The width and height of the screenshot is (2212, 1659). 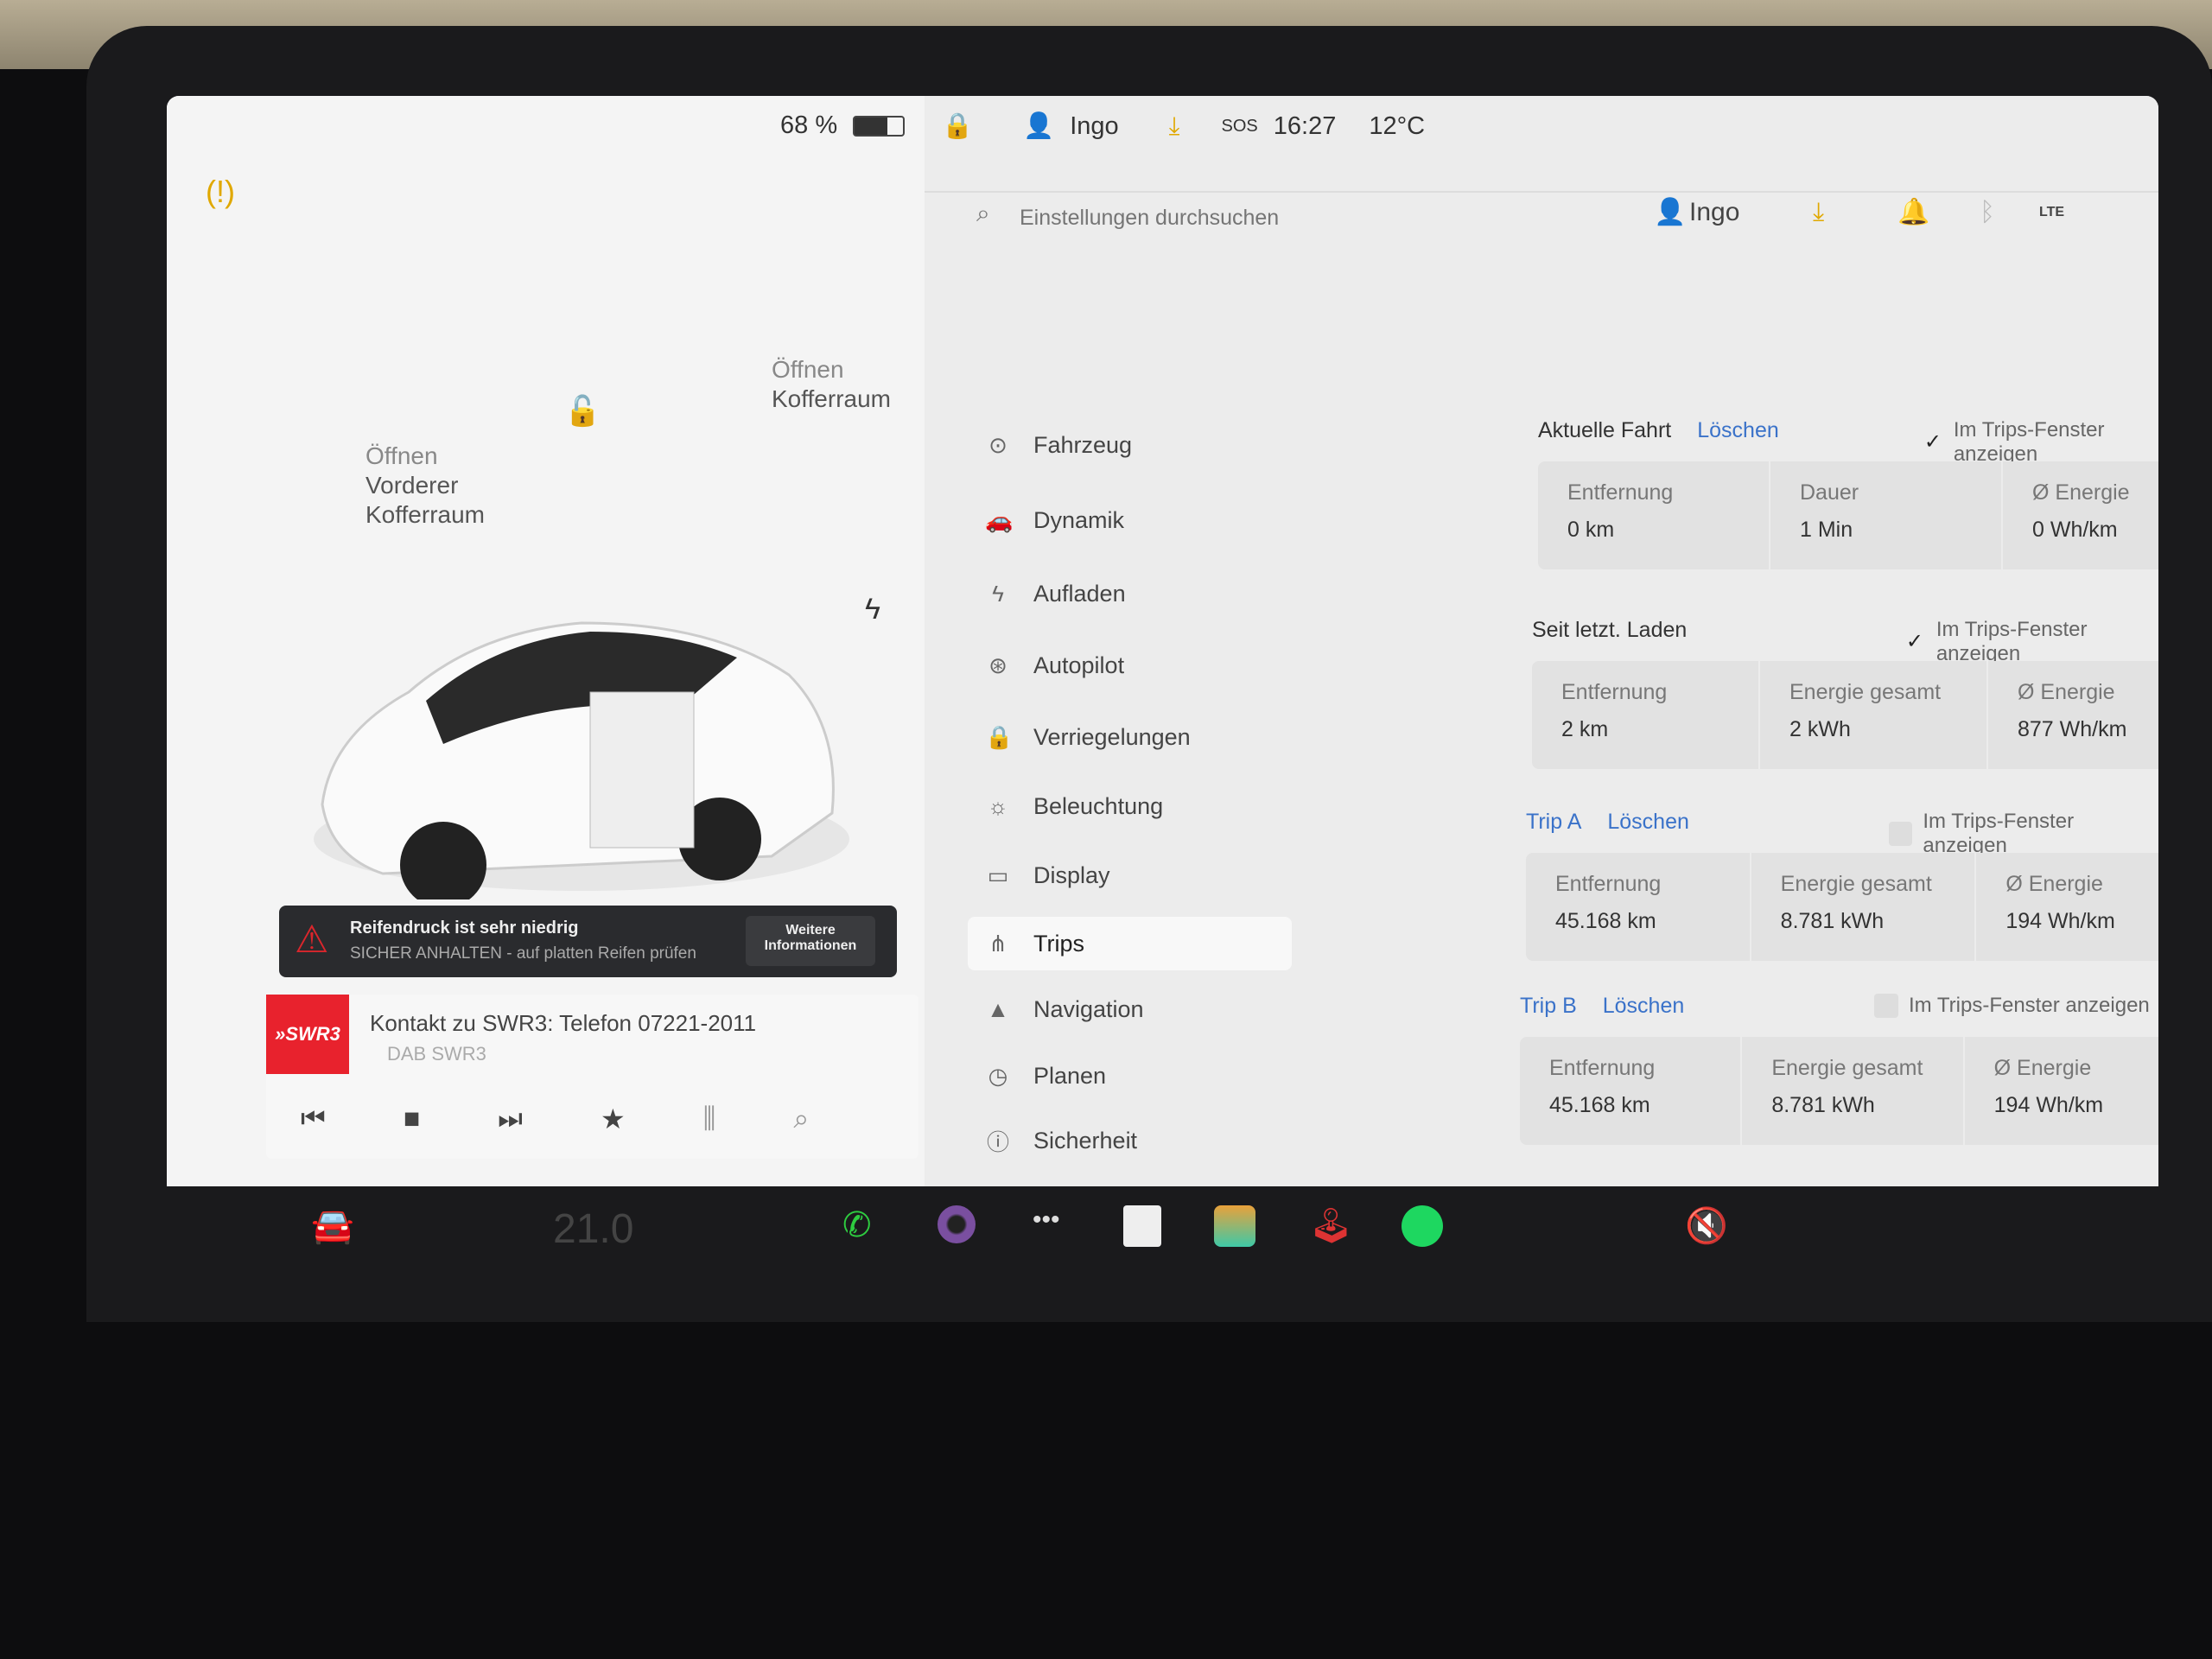 What do you see at coordinates (1644, 1006) in the screenshot?
I see `clear-trip_b-button: Löschen` at bounding box center [1644, 1006].